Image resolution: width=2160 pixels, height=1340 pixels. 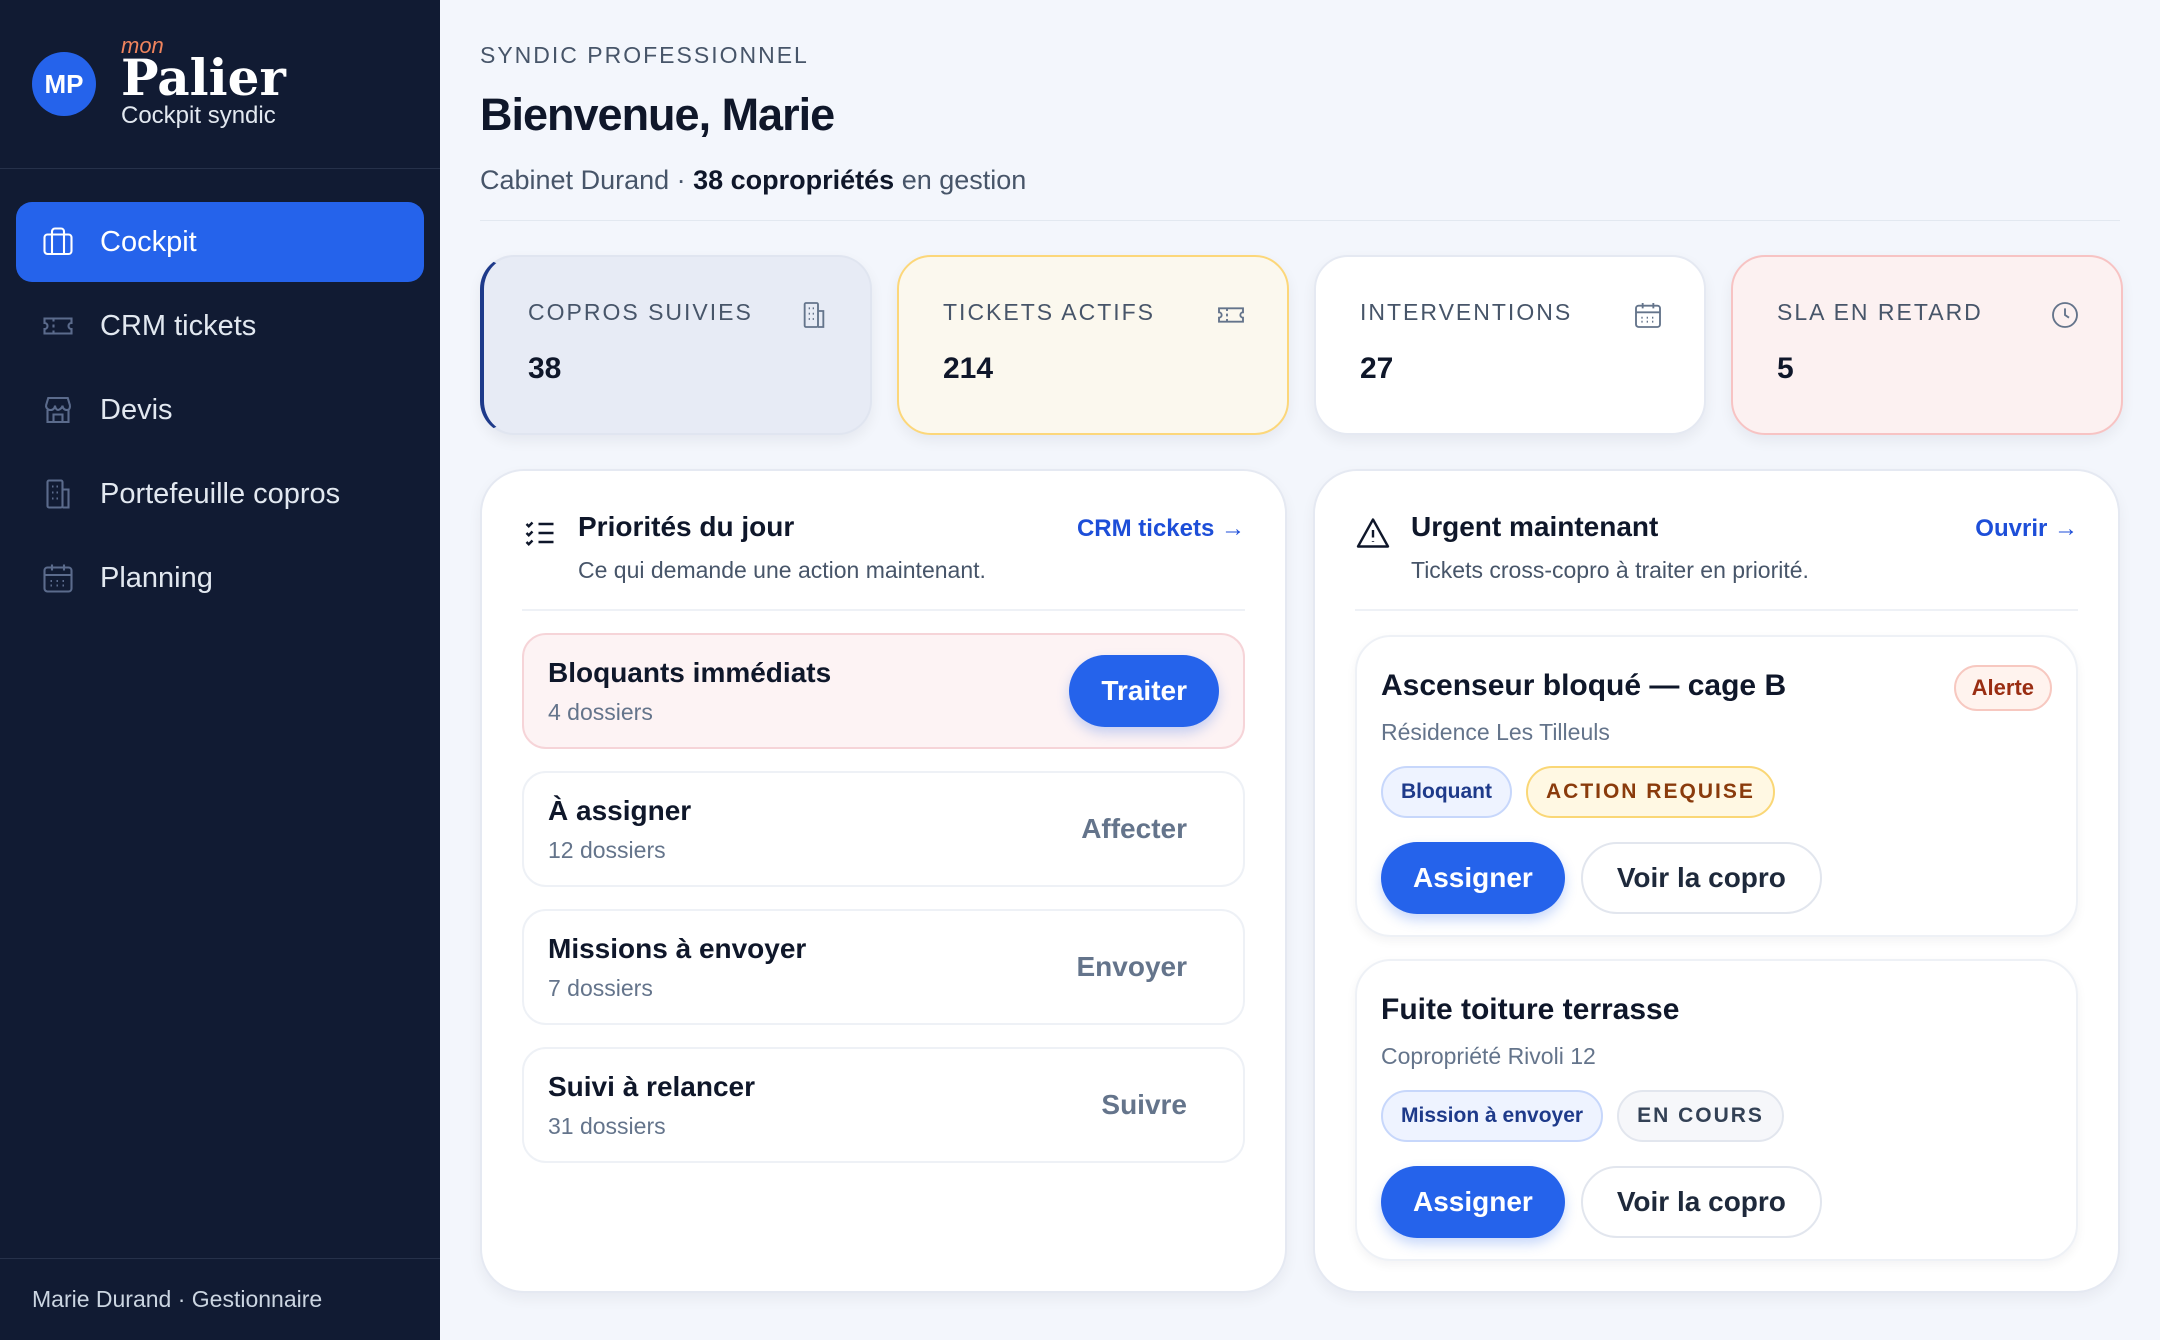 What do you see at coordinates (220, 410) in the screenshot?
I see `sidebar-item-devis: Devis` at bounding box center [220, 410].